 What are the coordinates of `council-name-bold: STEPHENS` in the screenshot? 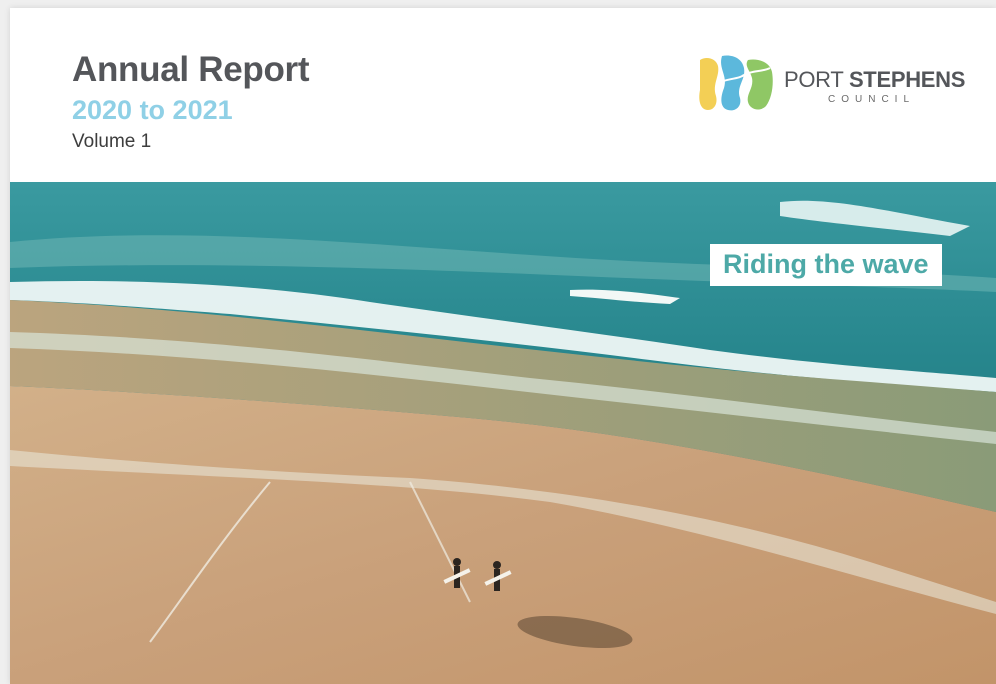 It's located at (907, 79).